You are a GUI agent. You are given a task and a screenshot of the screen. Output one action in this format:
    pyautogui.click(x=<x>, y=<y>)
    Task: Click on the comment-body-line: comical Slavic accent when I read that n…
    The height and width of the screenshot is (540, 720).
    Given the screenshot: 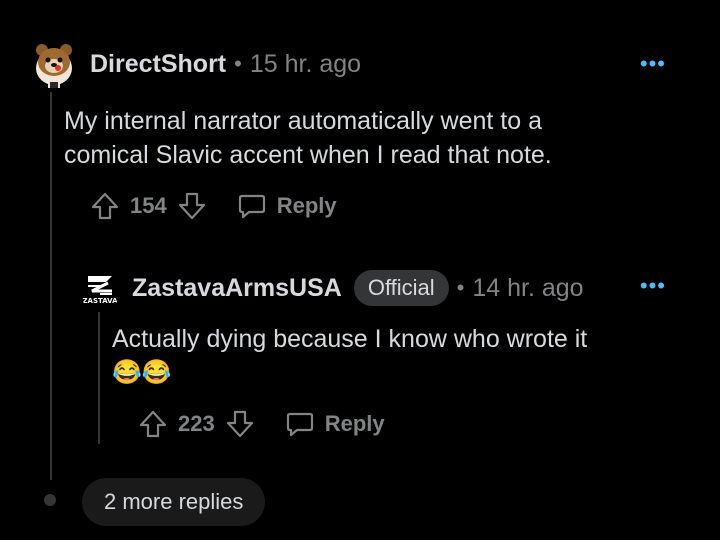 What is the action you would take?
    pyautogui.click(x=308, y=155)
    